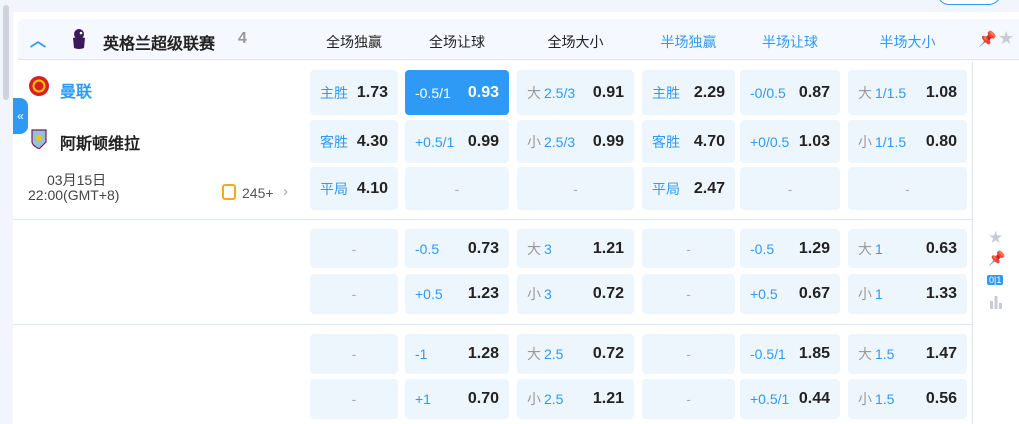 This screenshot has width=1019, height=424. What do you see at coordinates (688, 92) in the screenshot?
I see `odds-cell: 主胜 2.29` at bounding box center [688, 92].